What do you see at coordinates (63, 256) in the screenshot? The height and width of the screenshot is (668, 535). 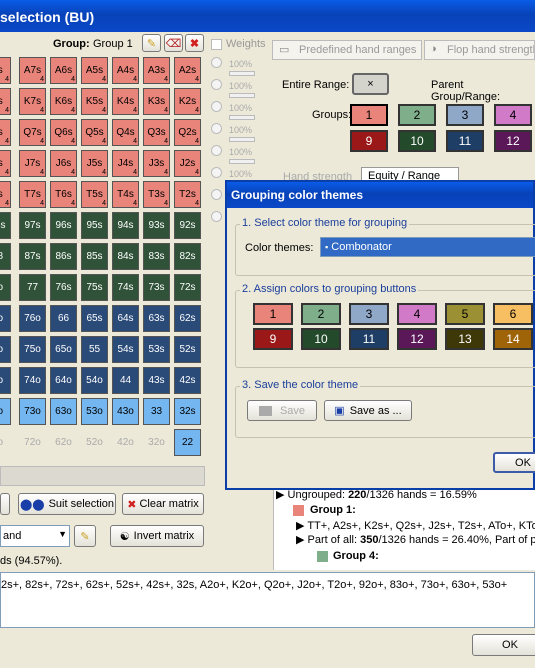 I see `hand-cell: 86s` at bounding box center [63, 256].